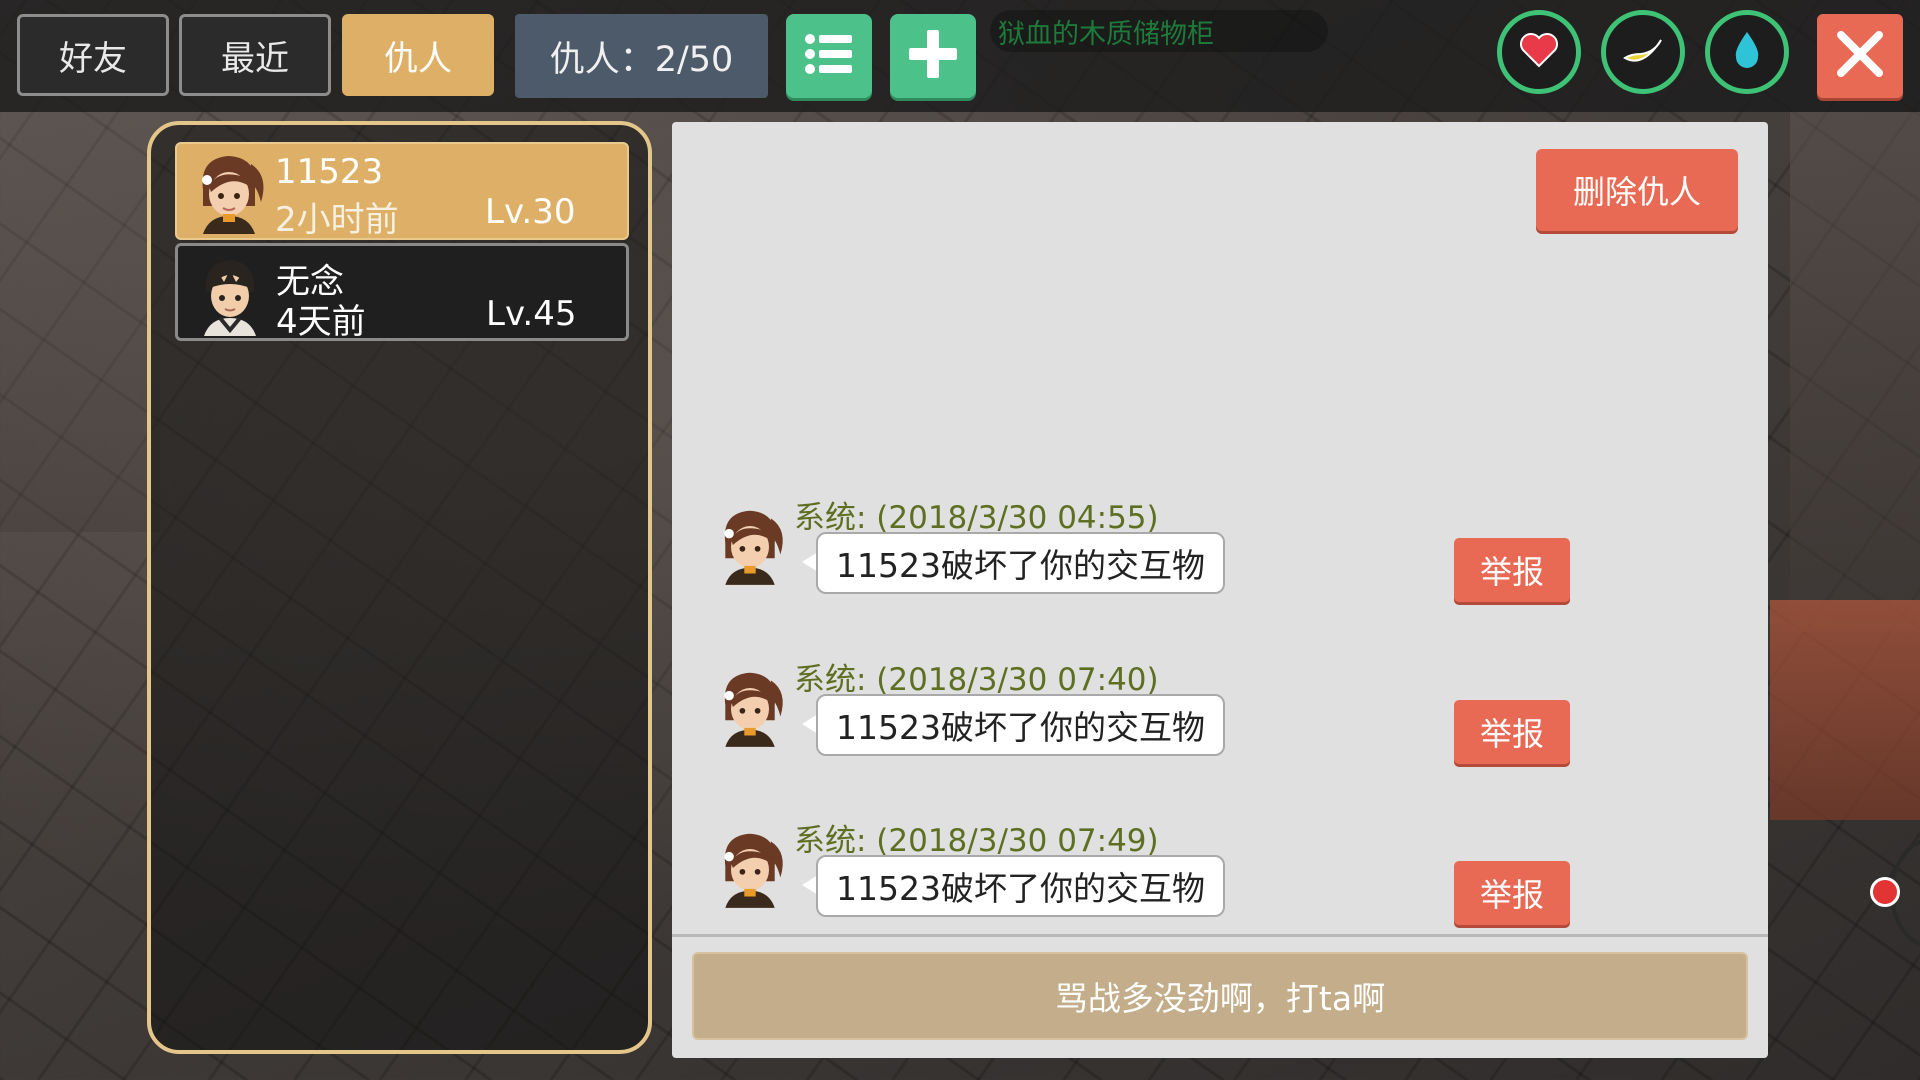 This screenshot has height=1080, width=1920. Describe the element at coordinates (976, 680) in the screenshot. I see `message-header: 系统: (2018/3/30 07:40)` at that location.